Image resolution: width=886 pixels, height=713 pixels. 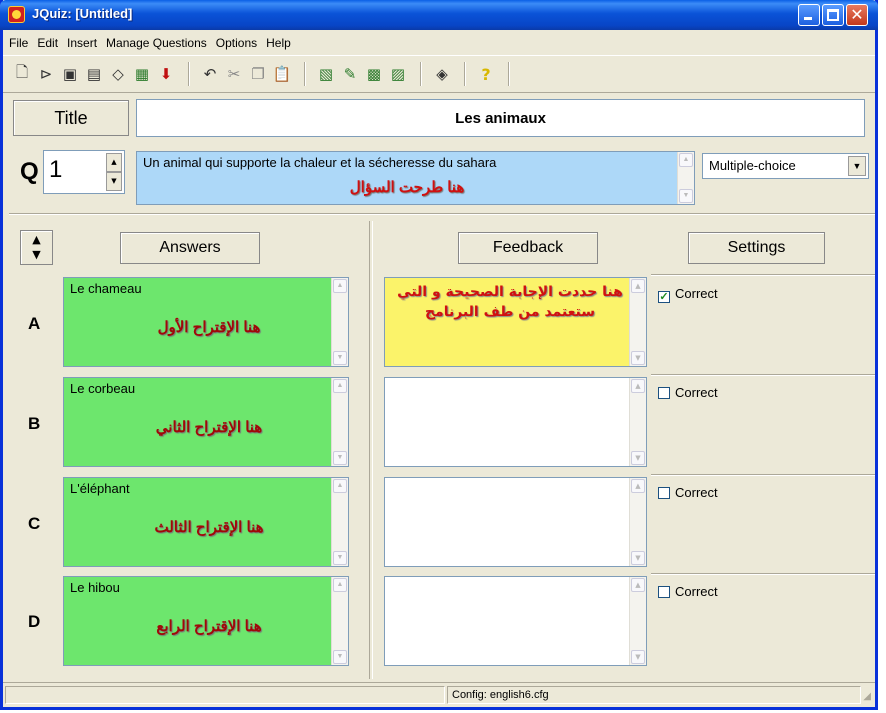 What do you see at coordinates (282, 74) in the screenshot?
I see `paste-icon: 📋` at bounding box center [282, 74].